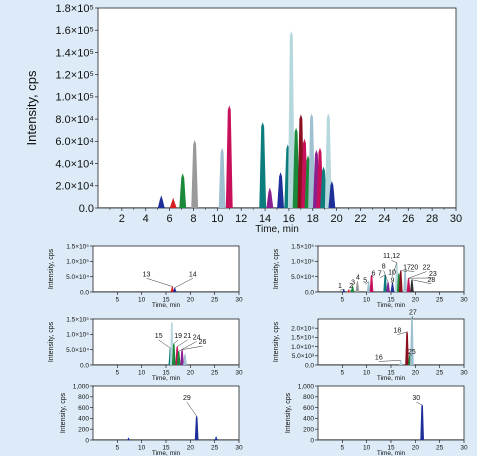  Describe the element at coordinates (147, 274) in the screenshot. I see `peak-label: 13` at that location.